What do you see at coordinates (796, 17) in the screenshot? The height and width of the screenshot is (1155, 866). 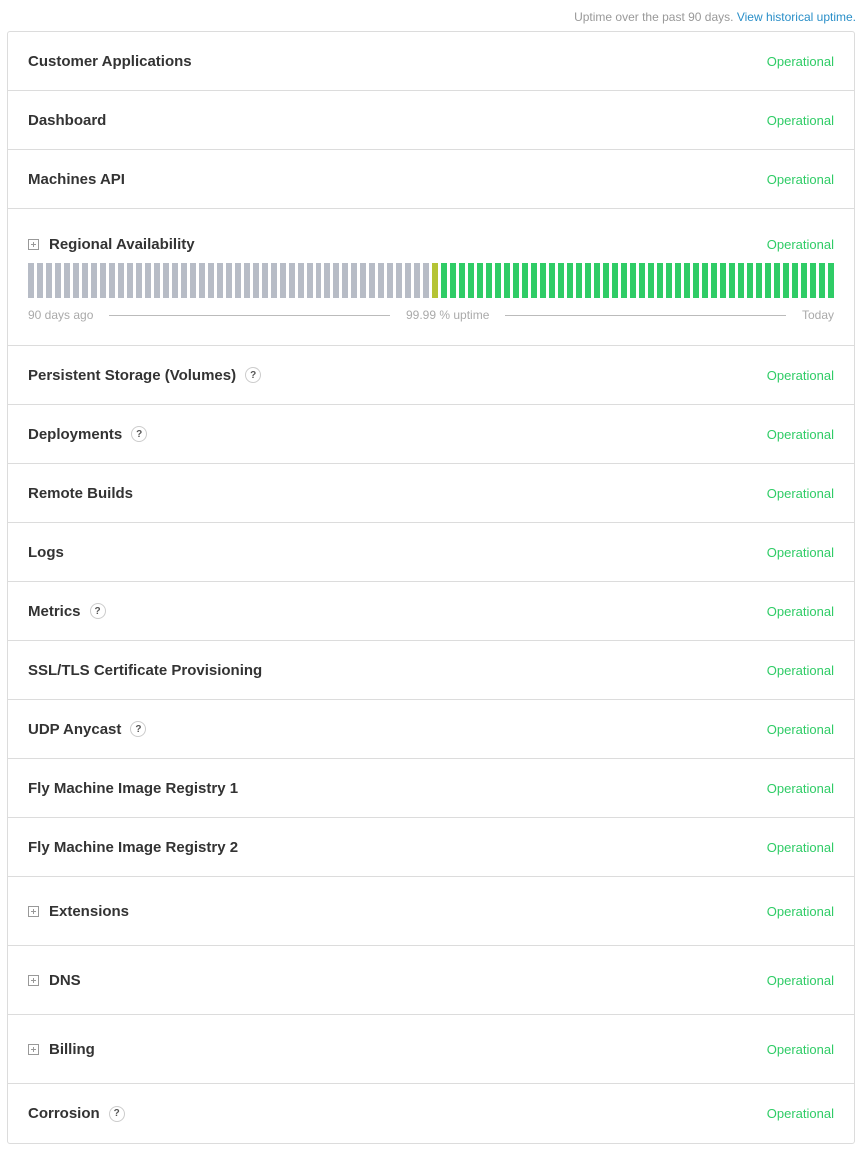 I see `view-historical-uptime-link: View historical uptime.` at bounding box center [796, 17].